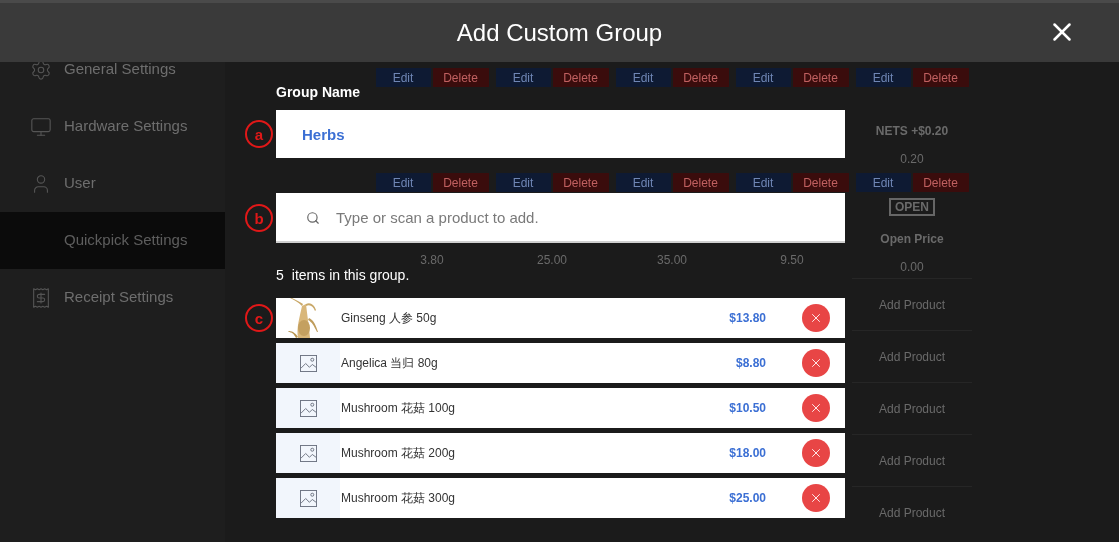 The height and width of the screenshot is (542, 1119). Describe the element at coordinates (747, 318) in the screenshot. I see `product-price: $13.80` at that location.